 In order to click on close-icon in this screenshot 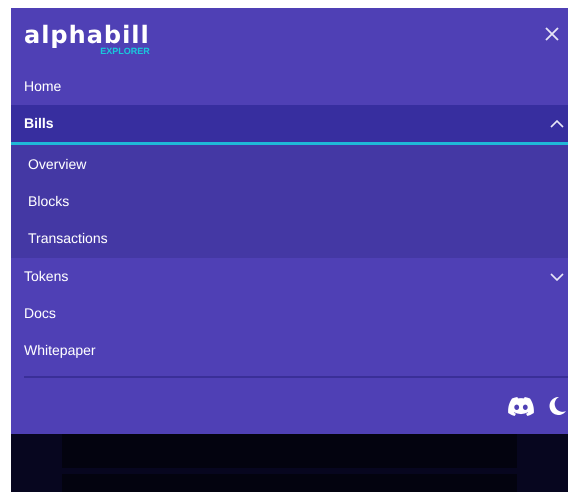, I will do `click(552, 34)`.